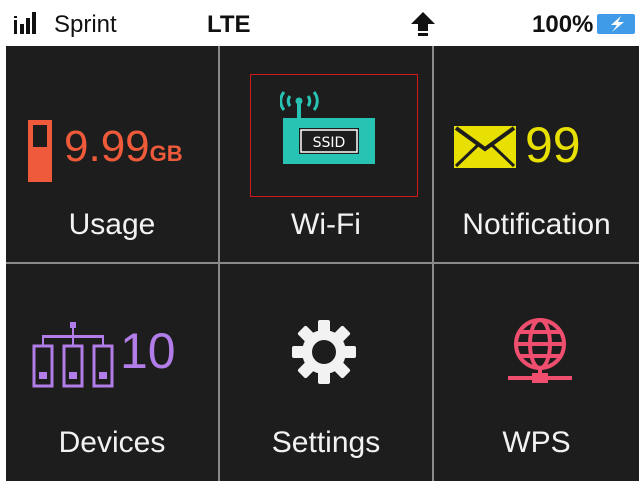  I want to click on wps-label: WPS, so click(536, 442).